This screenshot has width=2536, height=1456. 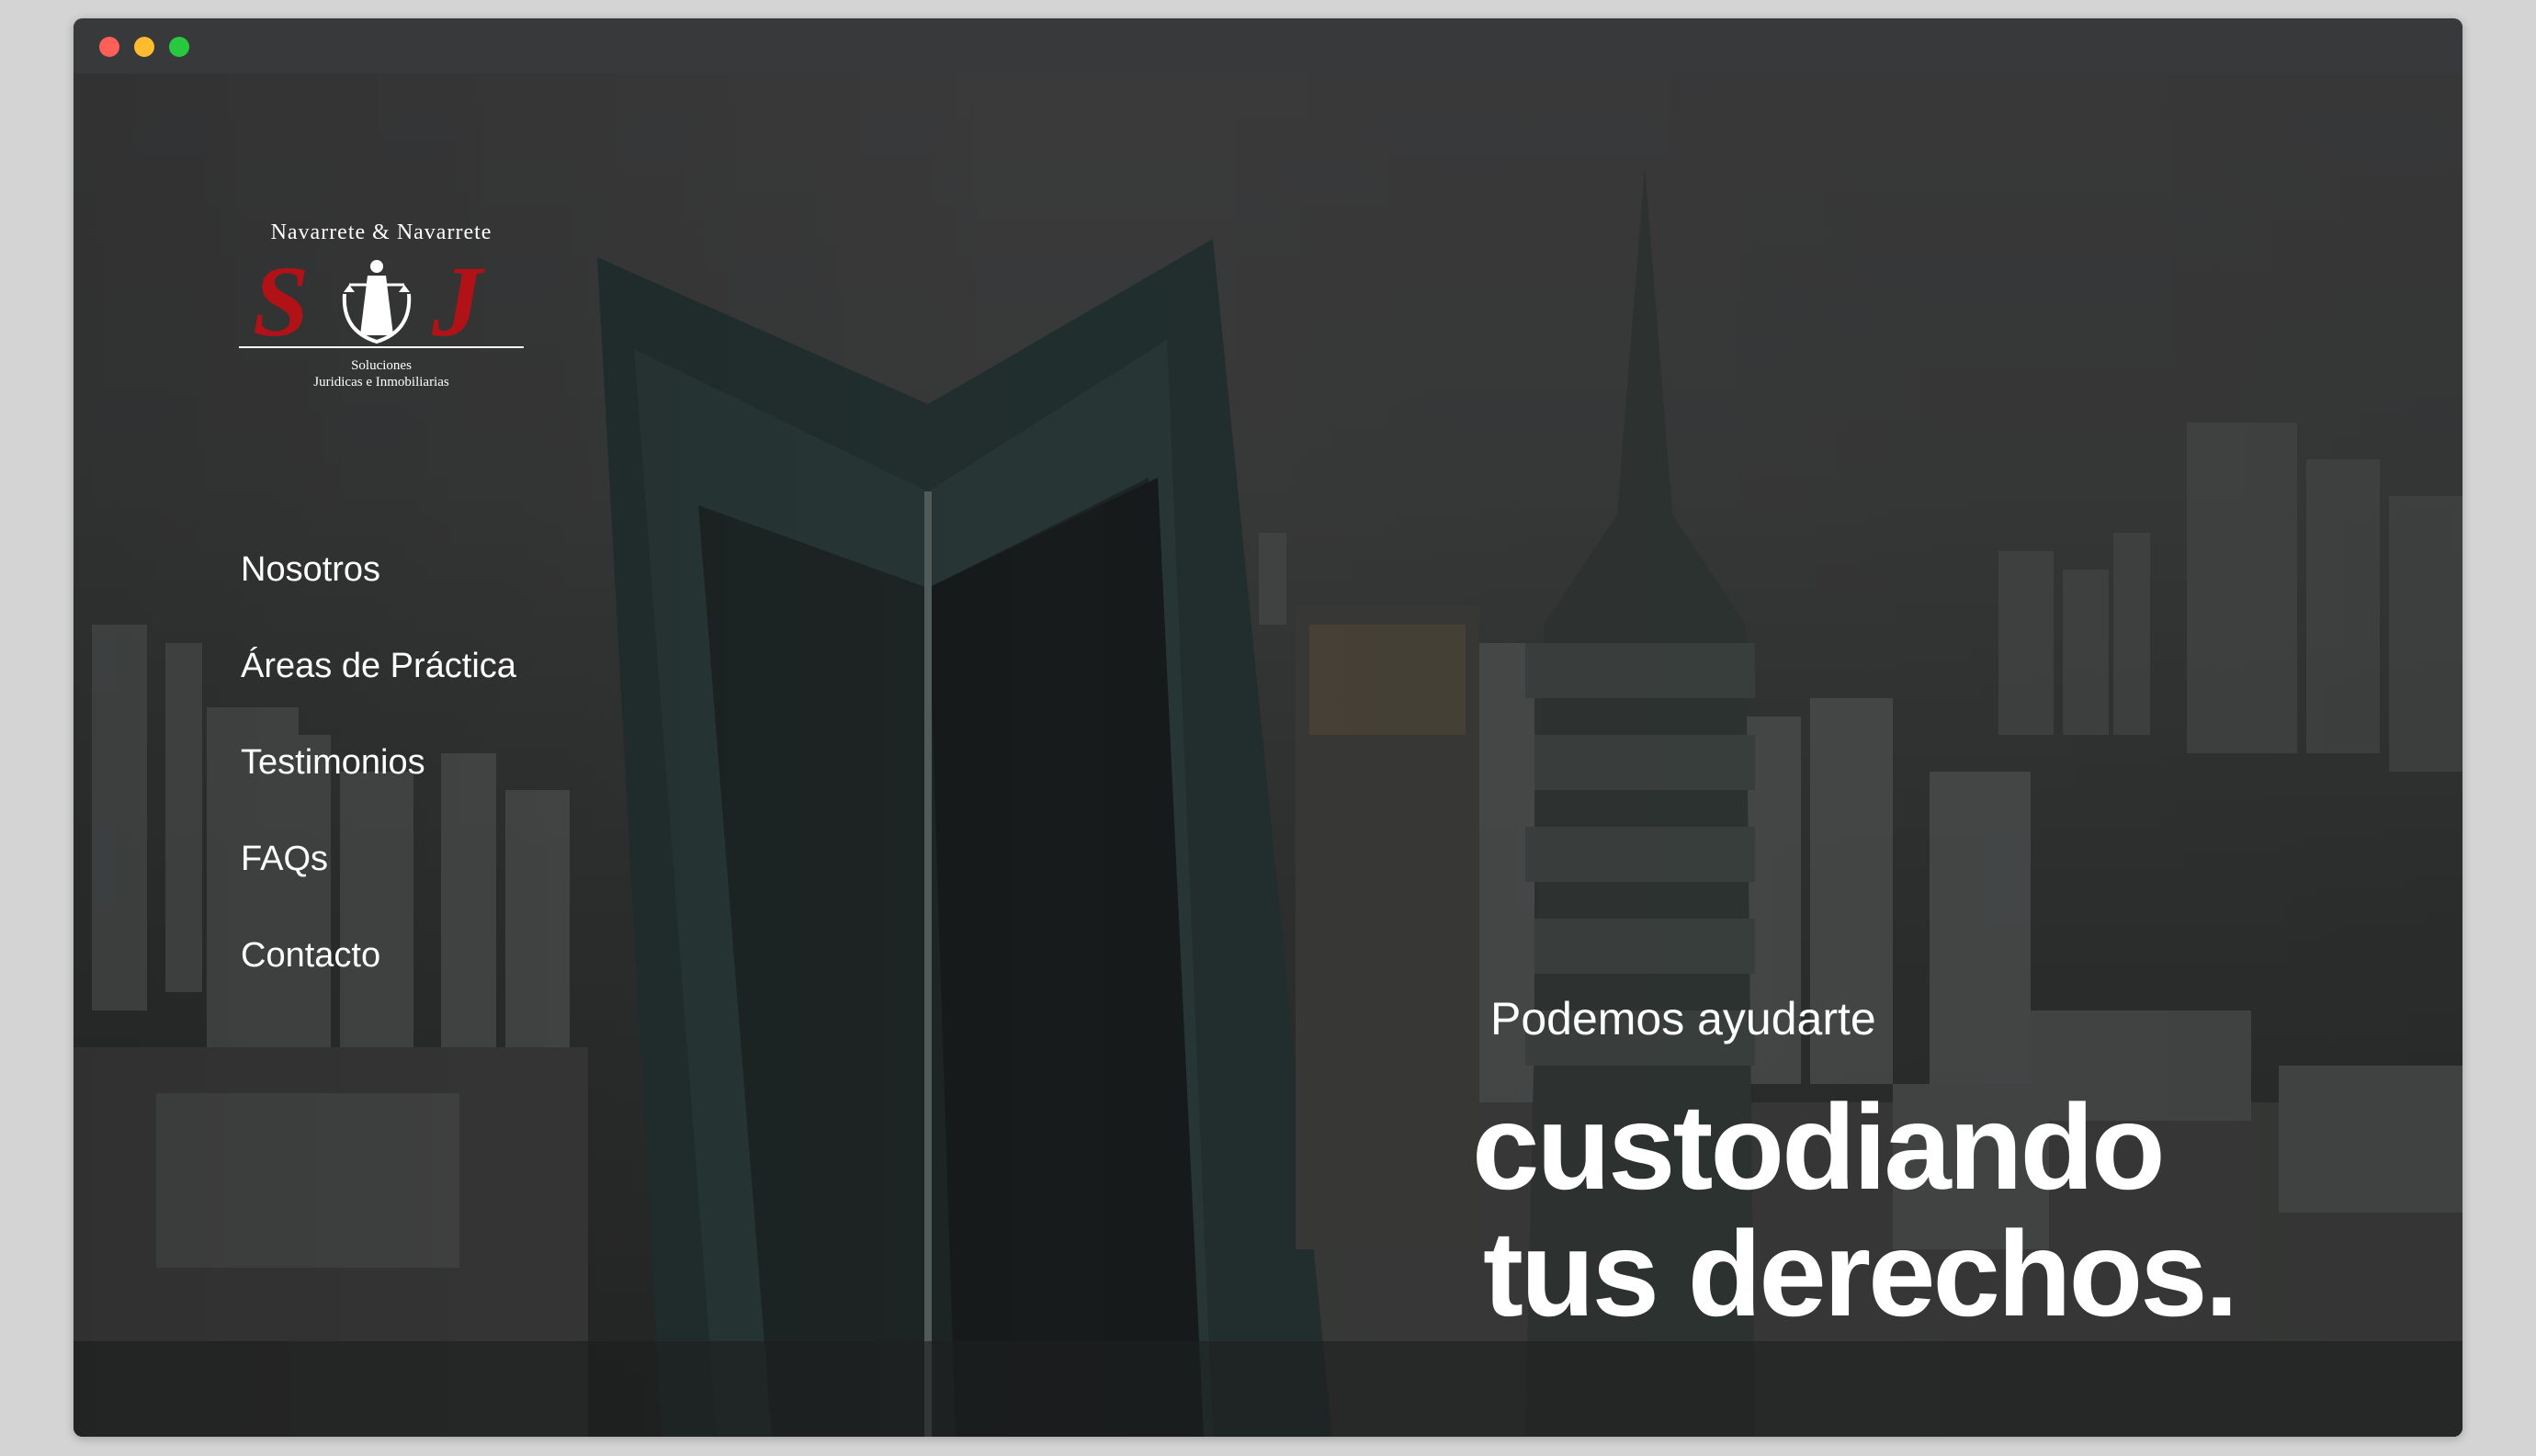 What do you see at coordinates (381, 365) in the screenshot?
I see `logo-subtitle-line1: Soluciones` at bounding box center [381, 365].